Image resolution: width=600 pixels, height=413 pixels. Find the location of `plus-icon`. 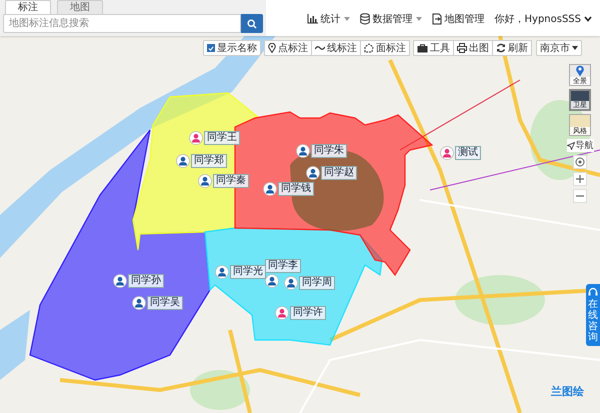

plus-icon is located at coordinates (580, 179).